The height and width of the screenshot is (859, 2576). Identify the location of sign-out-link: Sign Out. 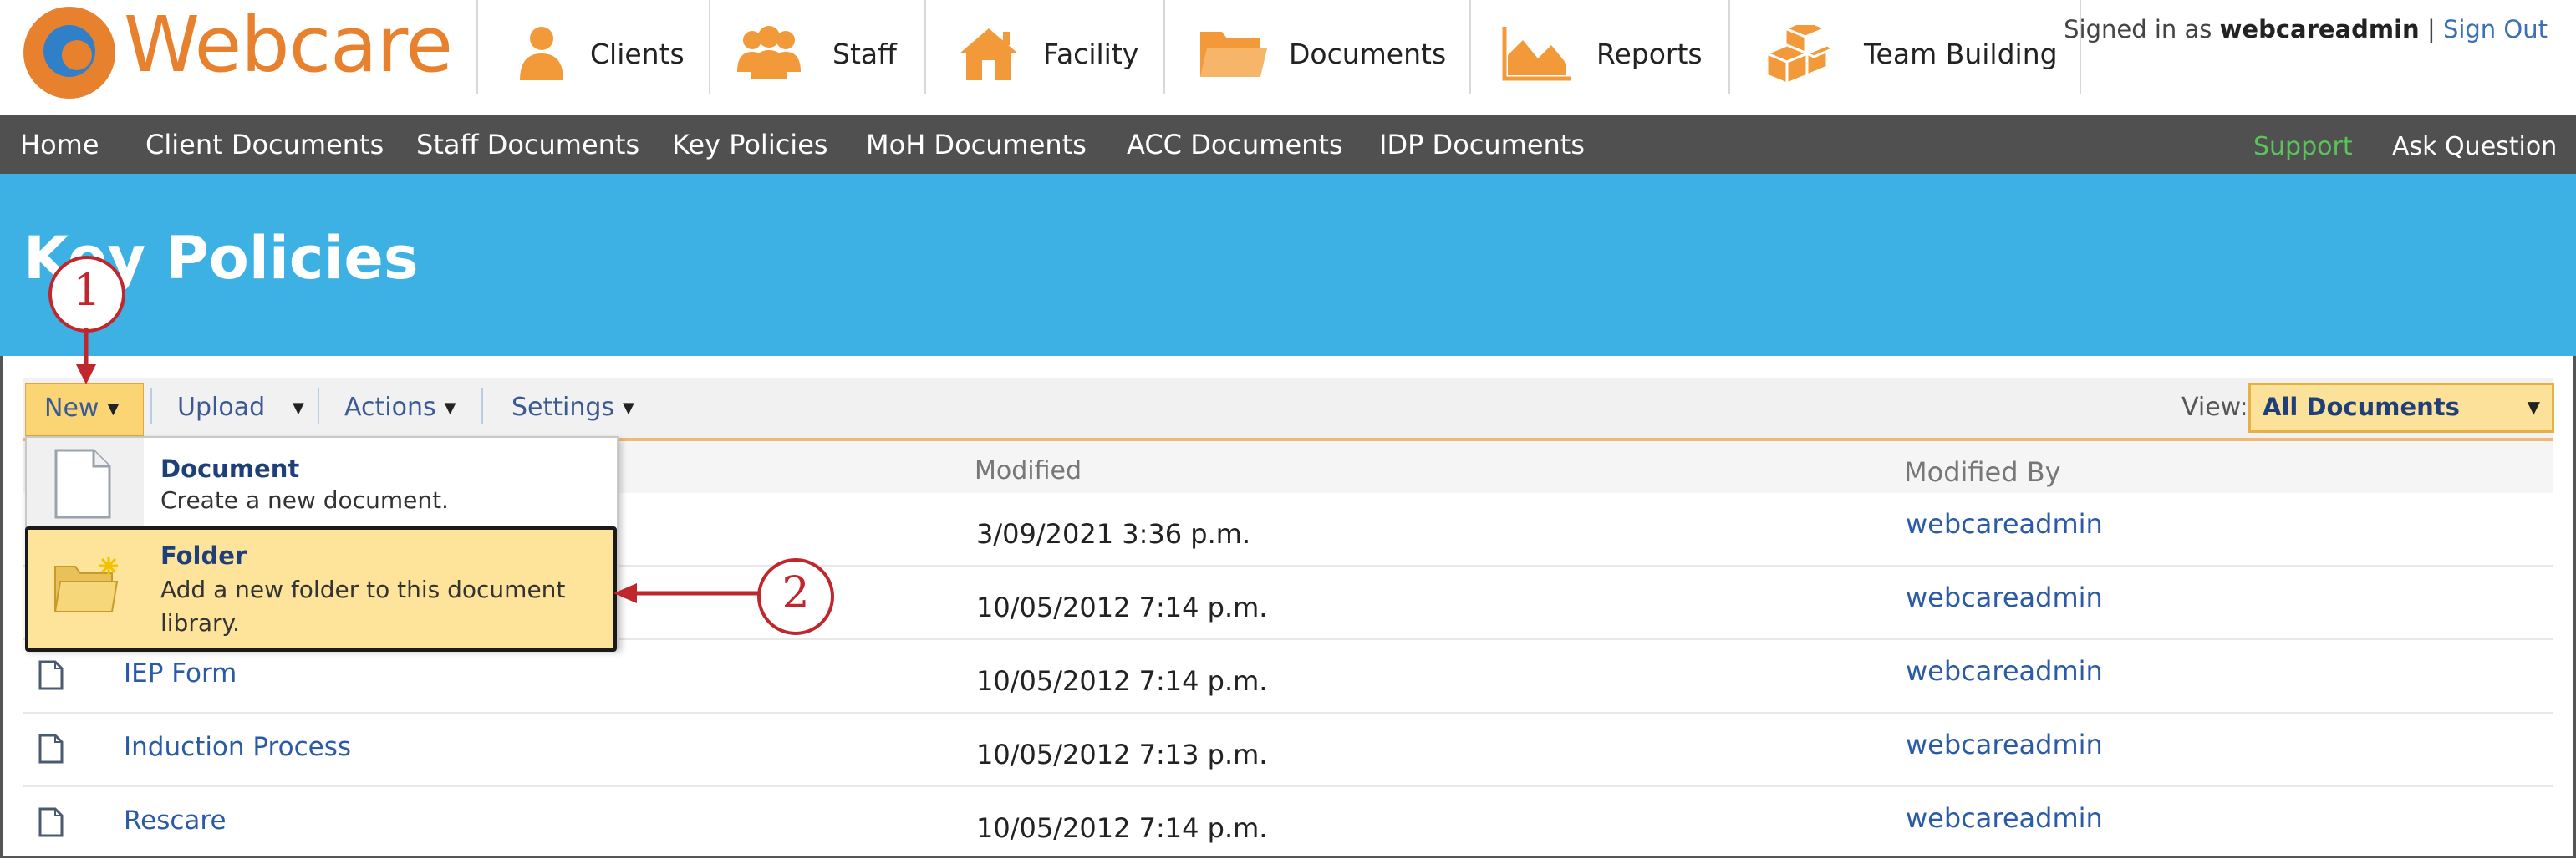
(2495, 29).